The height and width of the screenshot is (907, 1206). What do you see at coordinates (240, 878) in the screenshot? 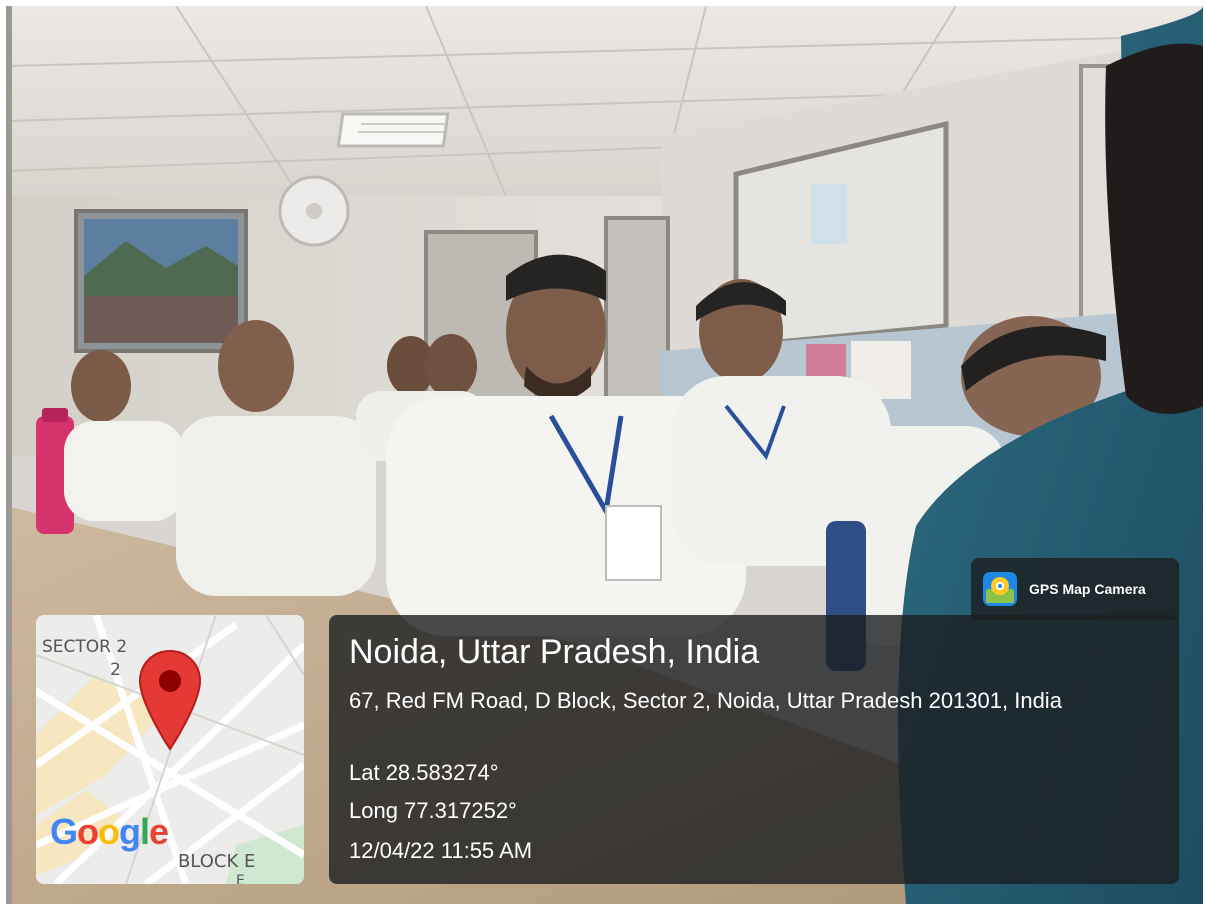
I see `map-label-block-letter: E` at bounding box center [240, 878].